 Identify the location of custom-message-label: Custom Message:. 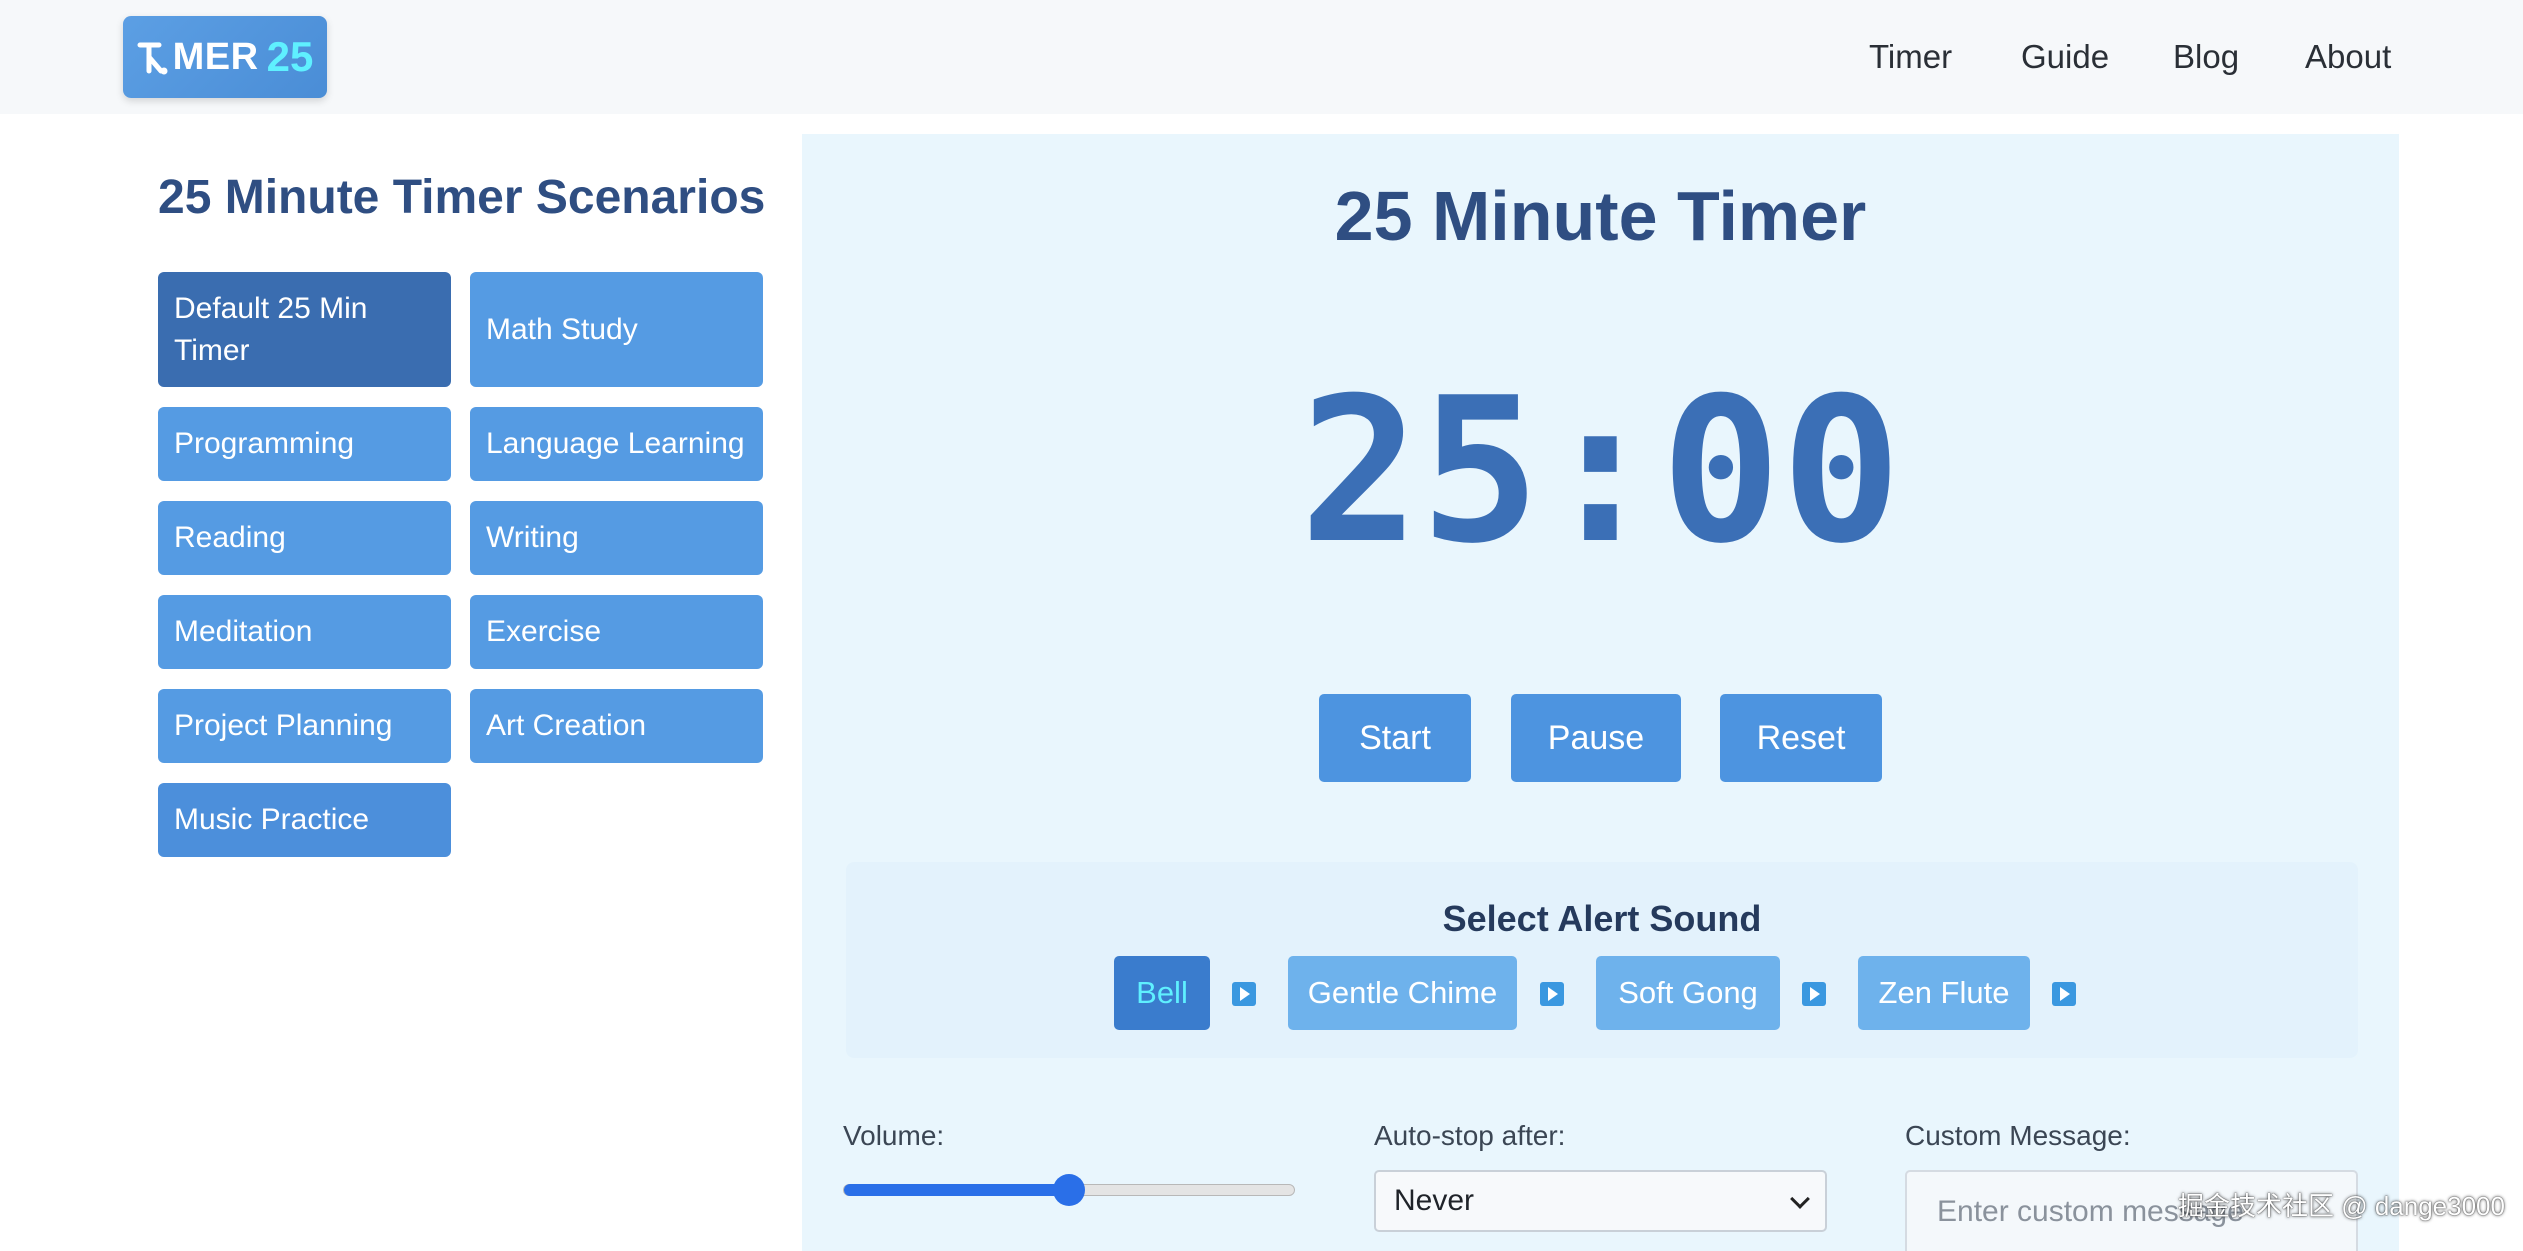
(2018, 1135).